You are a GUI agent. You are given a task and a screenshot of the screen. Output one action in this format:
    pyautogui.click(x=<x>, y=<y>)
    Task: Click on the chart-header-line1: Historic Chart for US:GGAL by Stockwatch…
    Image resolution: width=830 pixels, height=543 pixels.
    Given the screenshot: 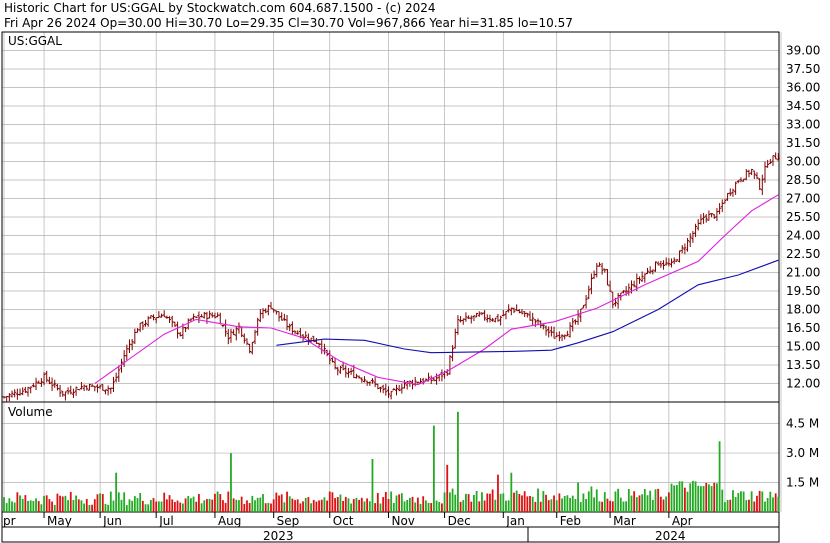 What is the action you would take?
    pyautogui.click(x=220, y=8)
    